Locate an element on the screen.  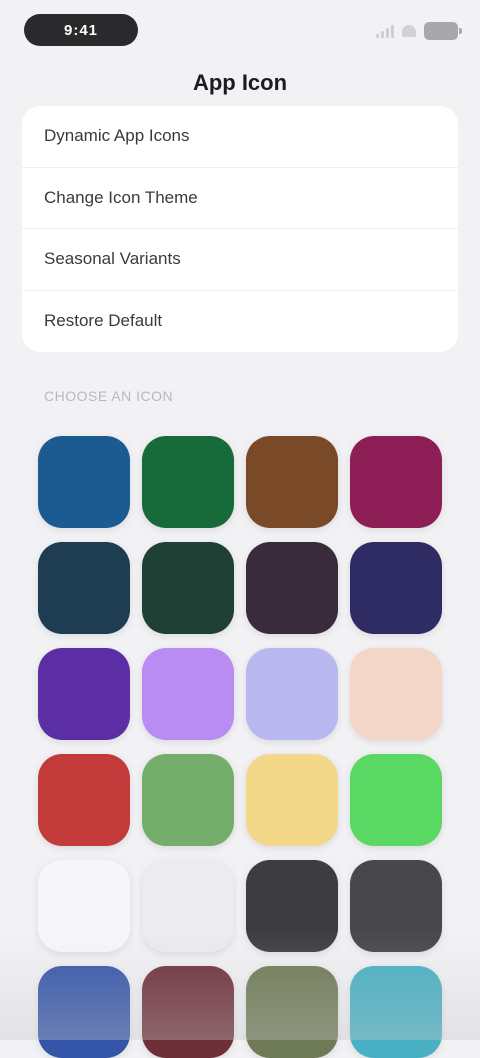
icon-light-gray-tile is located at coordinates (188, 906).